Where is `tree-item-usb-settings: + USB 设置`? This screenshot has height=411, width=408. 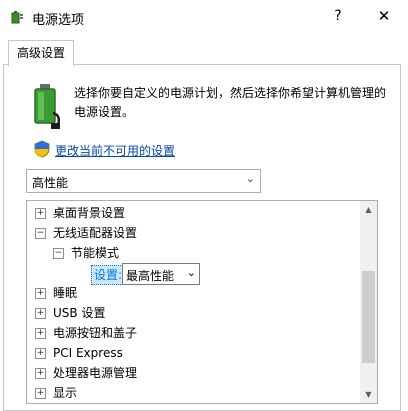
tree-item-usb-settings: + USB 设置 is located at coordinates (70, 313).